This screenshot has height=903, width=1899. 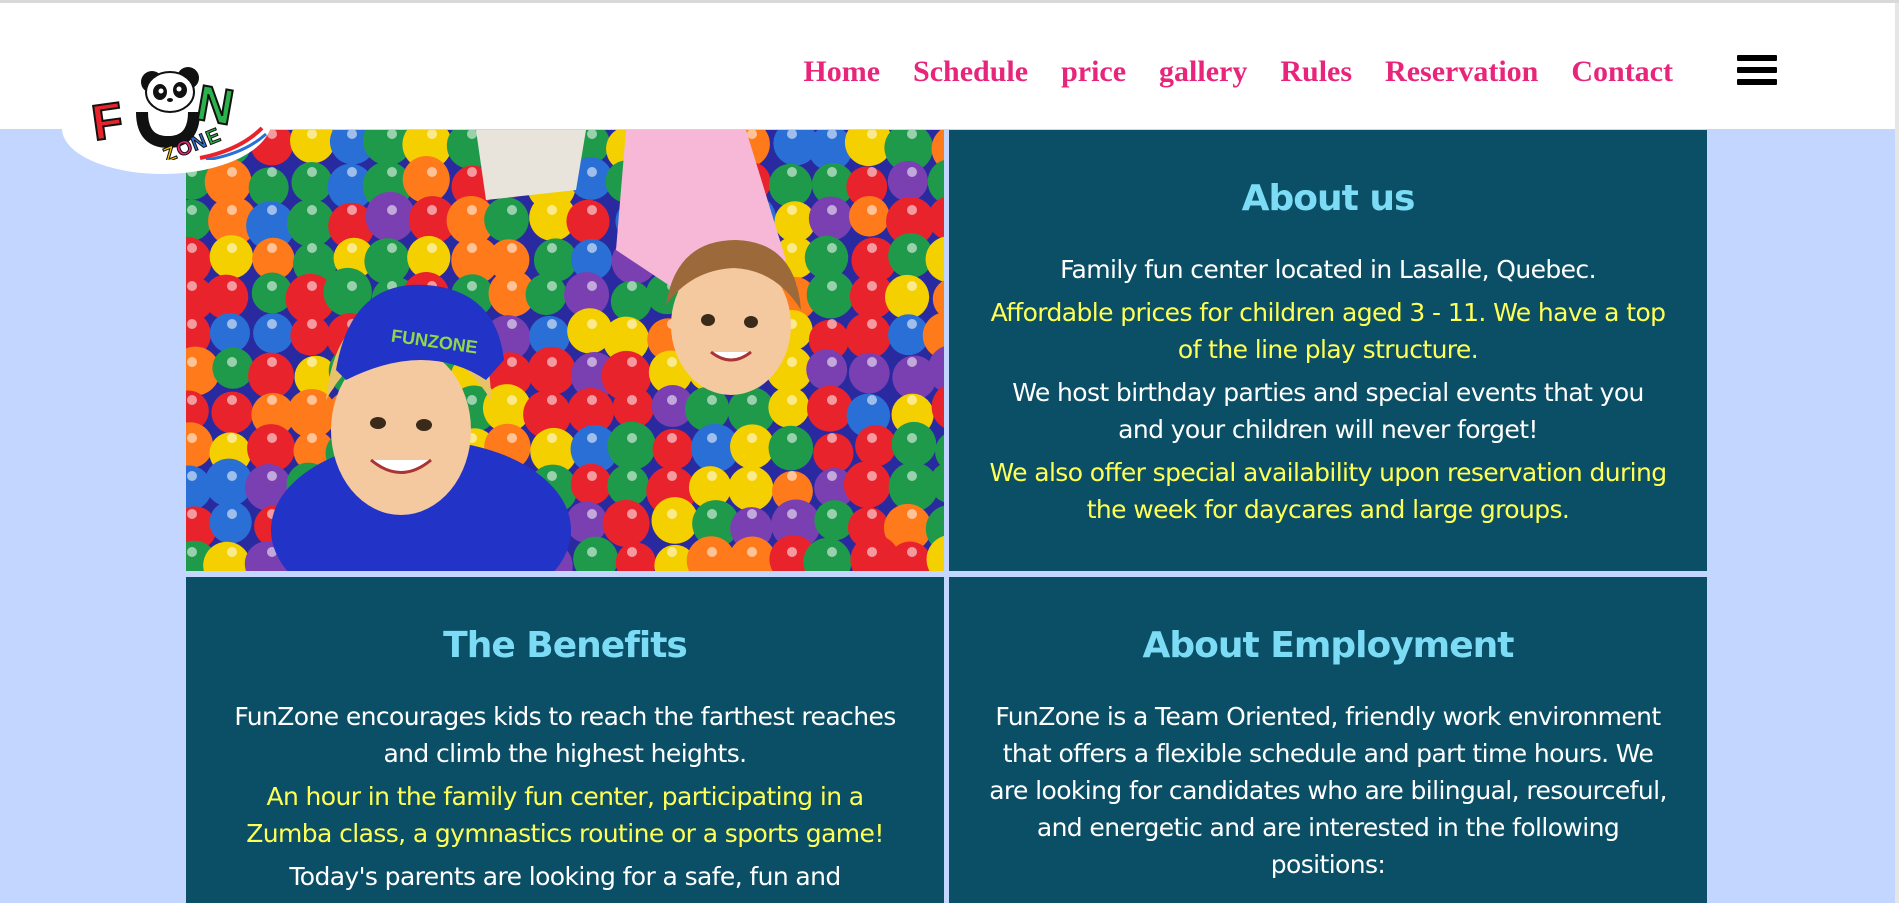 What do you see at coordinates (1203, 72) in the screenshot?
I see `nav-gallery: gallery` at bounding box center [1203, 72].